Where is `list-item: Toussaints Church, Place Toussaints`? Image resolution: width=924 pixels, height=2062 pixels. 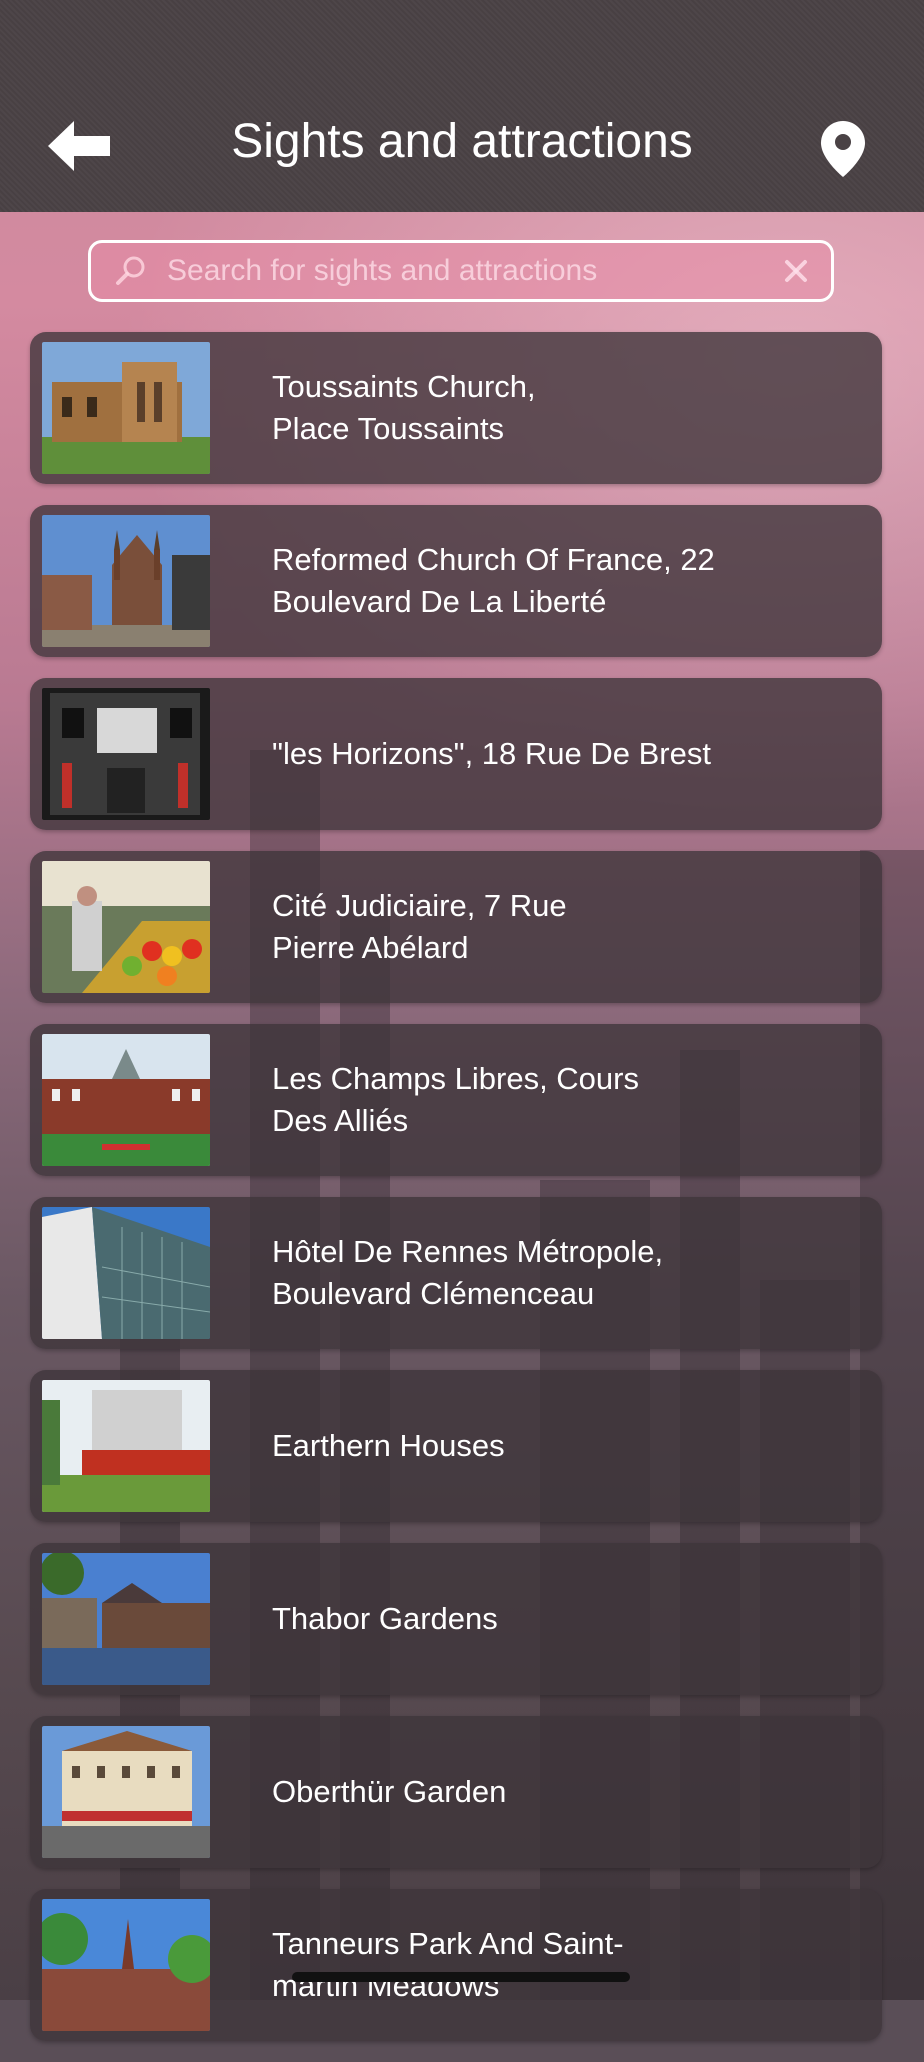
list-item: Toussaints Church, Place Toussaints is located at coordinates (456, 408).